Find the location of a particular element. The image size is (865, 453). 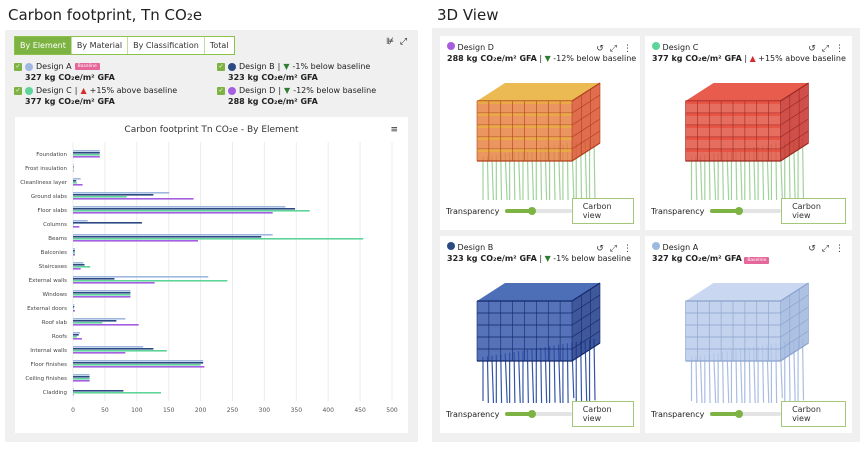

category-label: Ground slabs is located at coordinates (49, 197).